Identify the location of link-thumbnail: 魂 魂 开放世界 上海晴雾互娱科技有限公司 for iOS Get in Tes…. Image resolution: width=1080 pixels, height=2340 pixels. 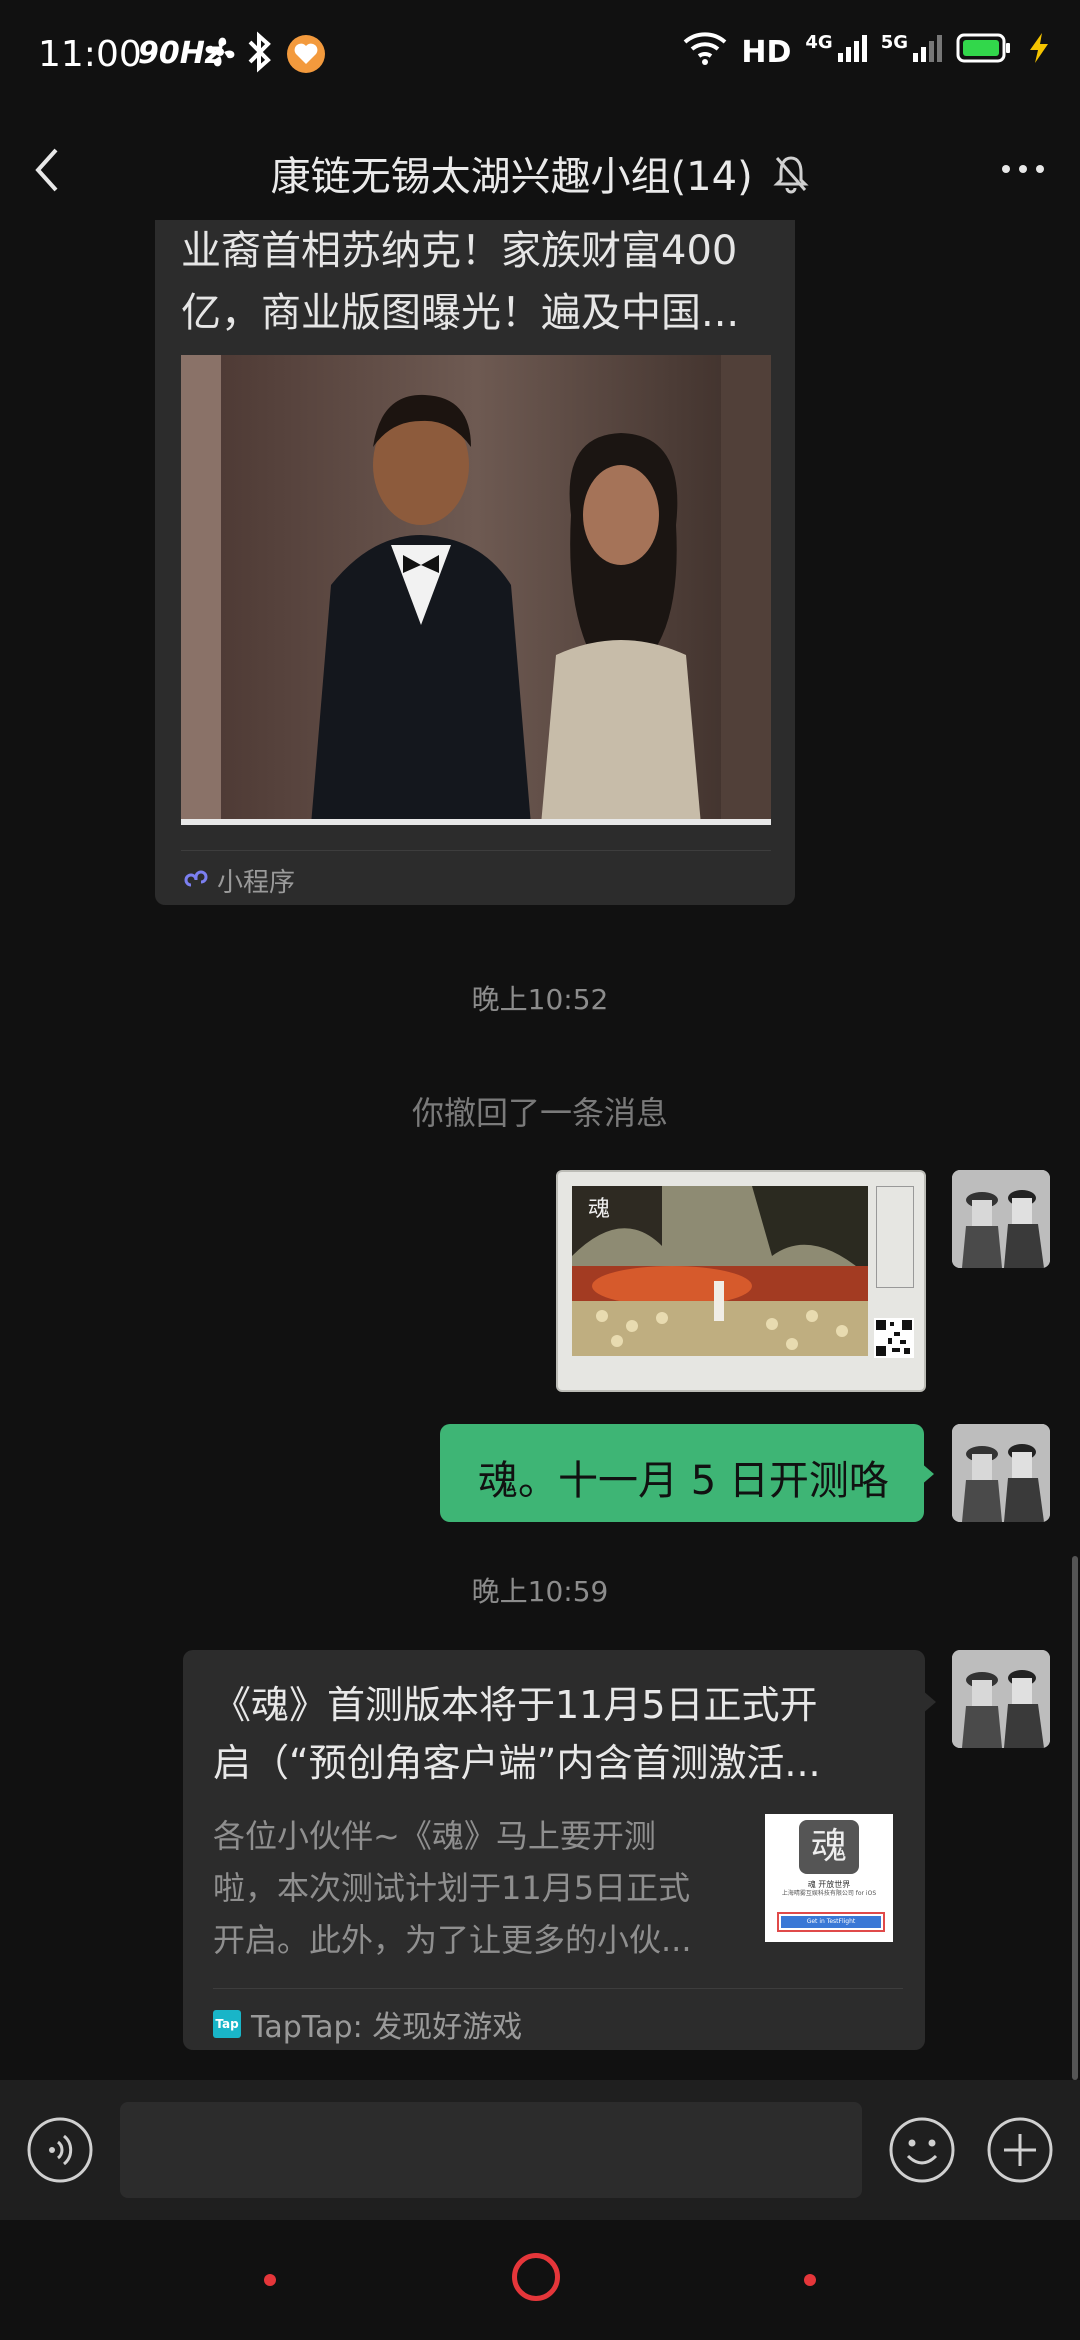
(829, 1878).